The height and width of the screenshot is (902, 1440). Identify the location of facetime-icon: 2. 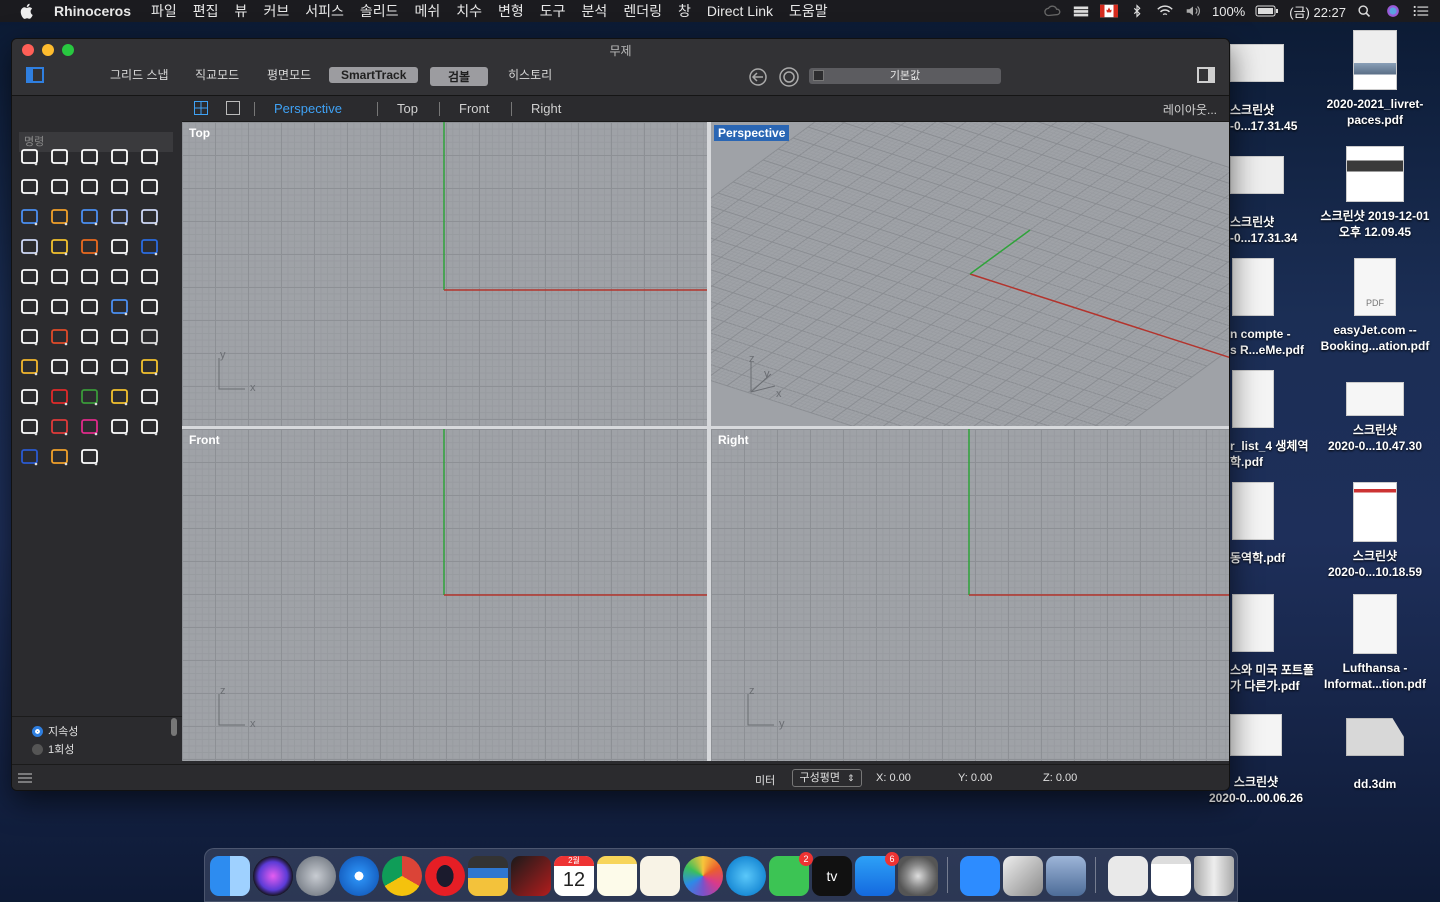
(791, 874).